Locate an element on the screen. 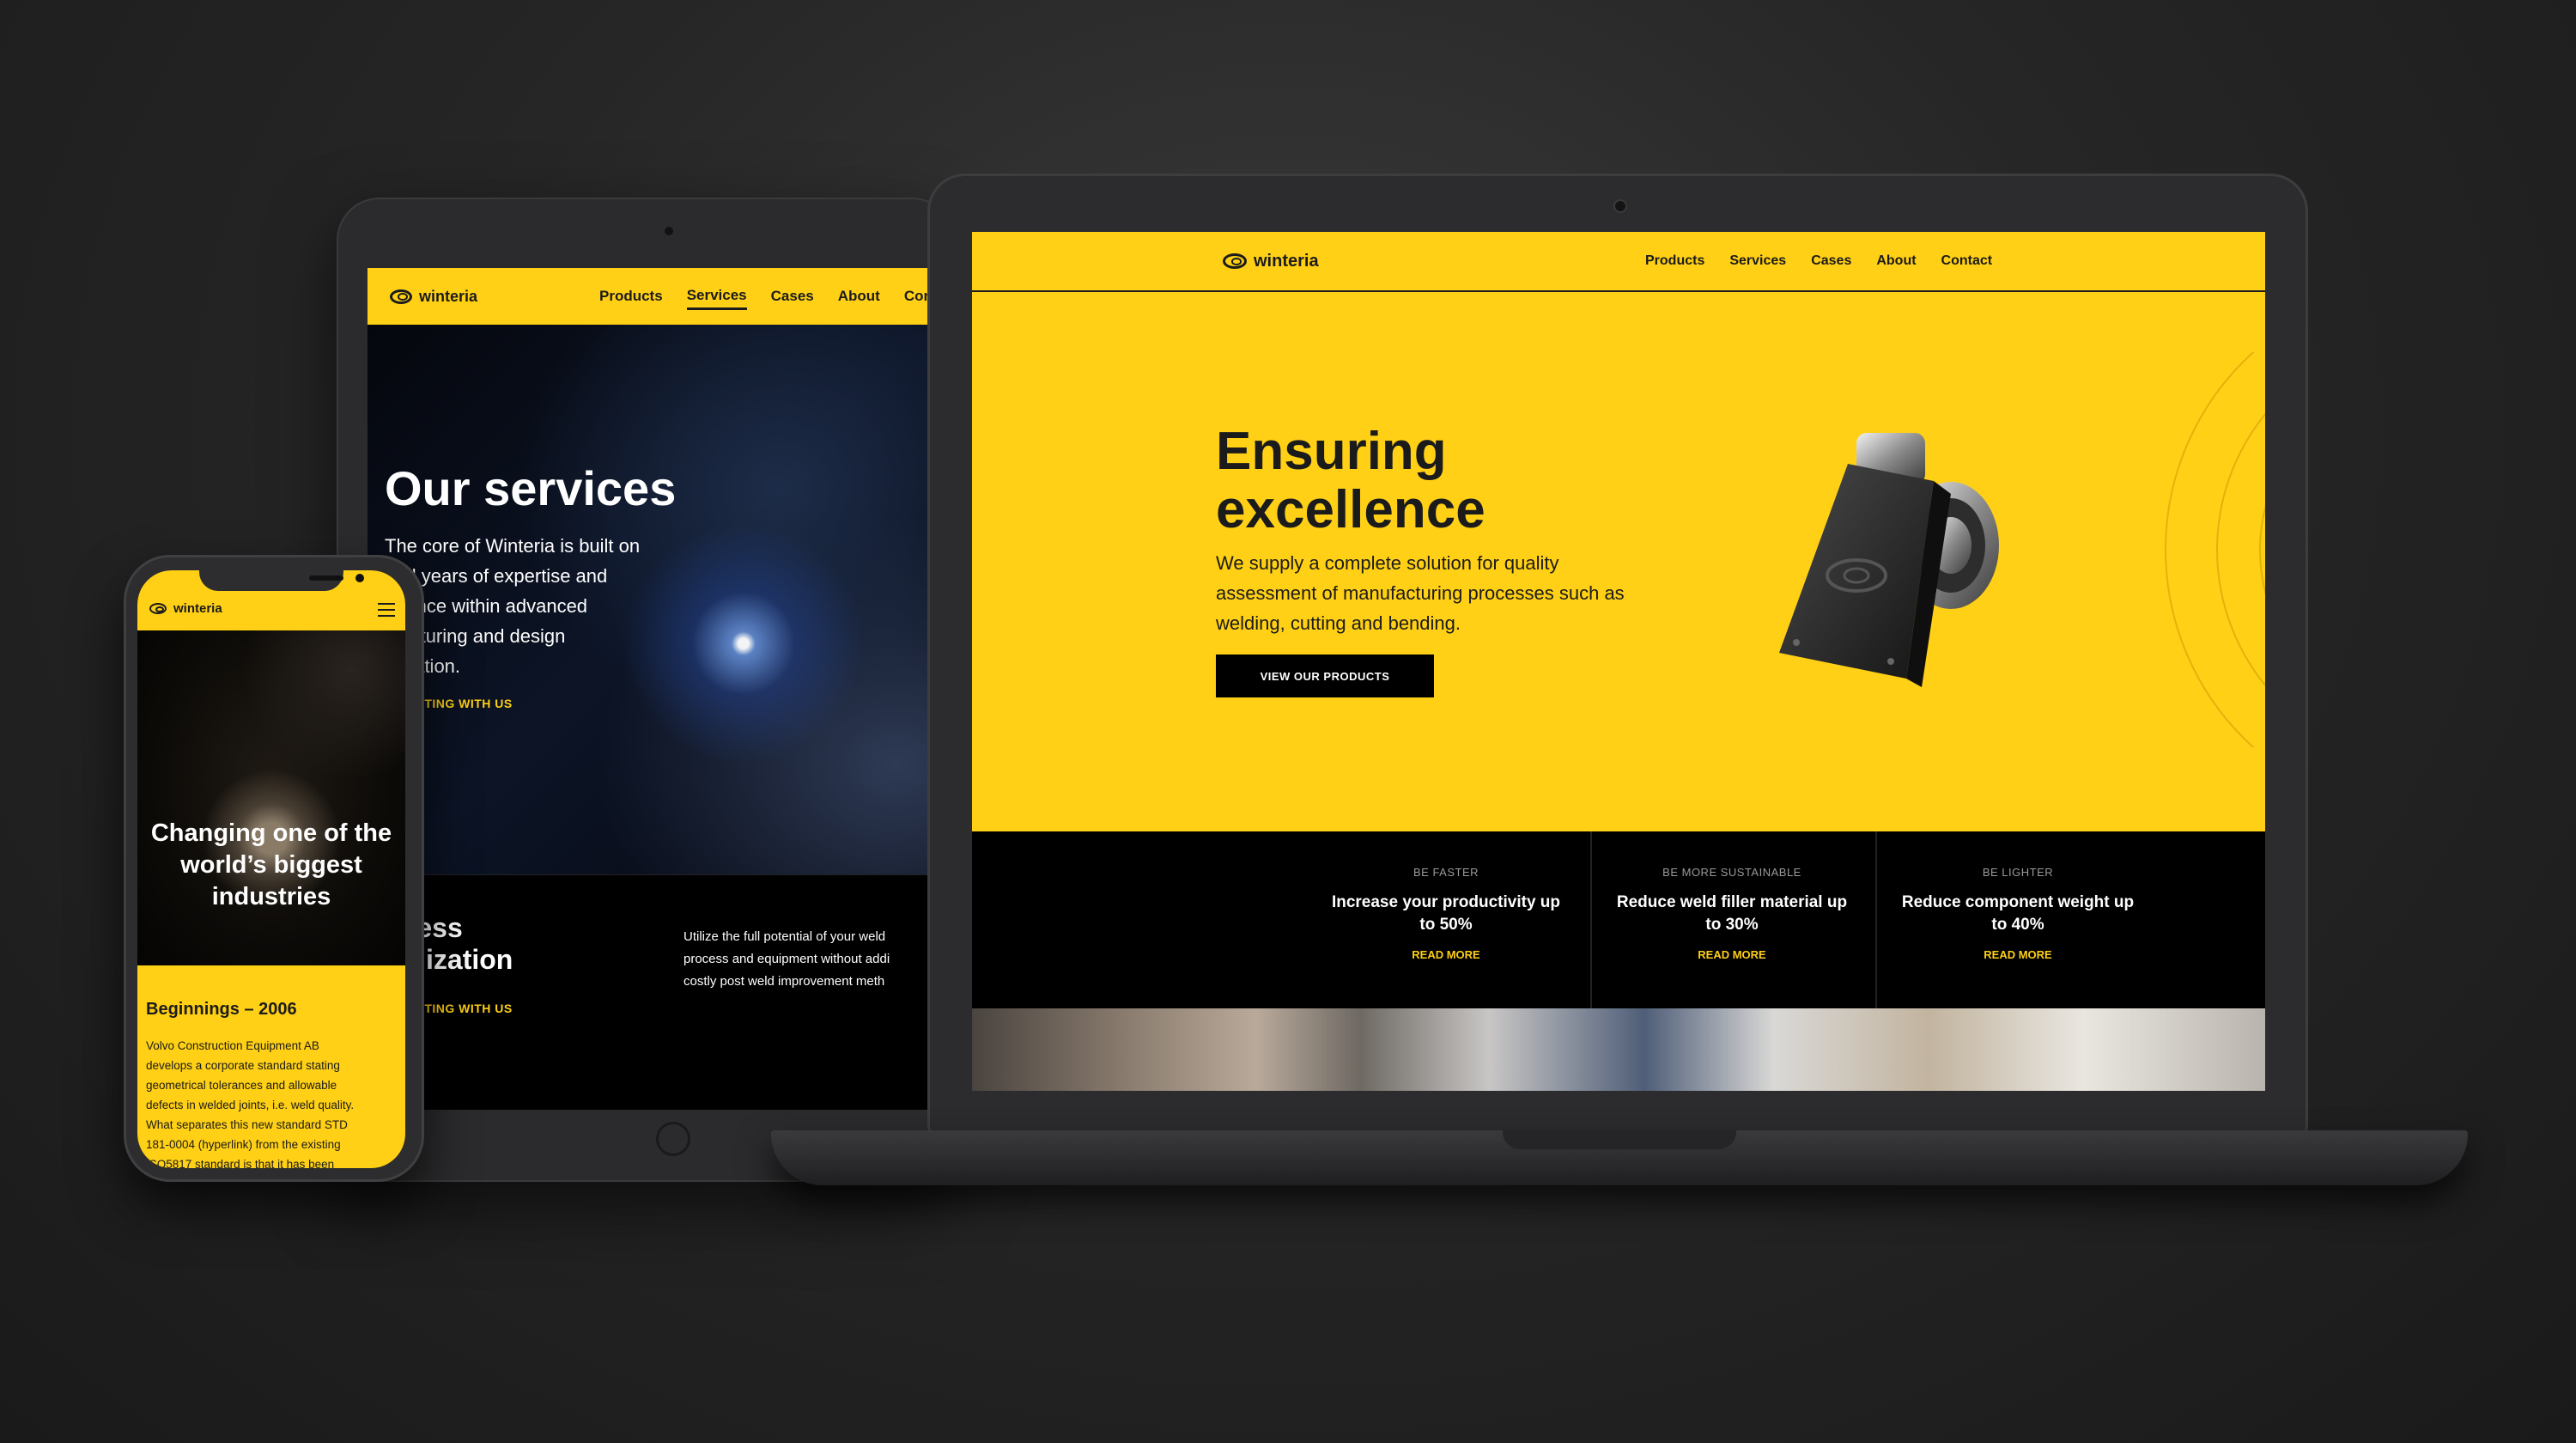  laptop-hero-title: Ensuring excellence is located at coordinates (1350, 480).